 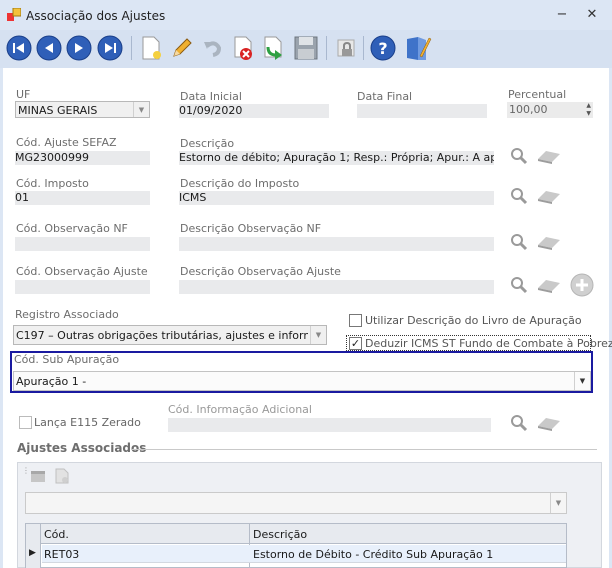 What do you see at coordinates (355, 343) in the screenshot?
I see `deduzir-checkbox: ✓` at bounding box center [355, 343].